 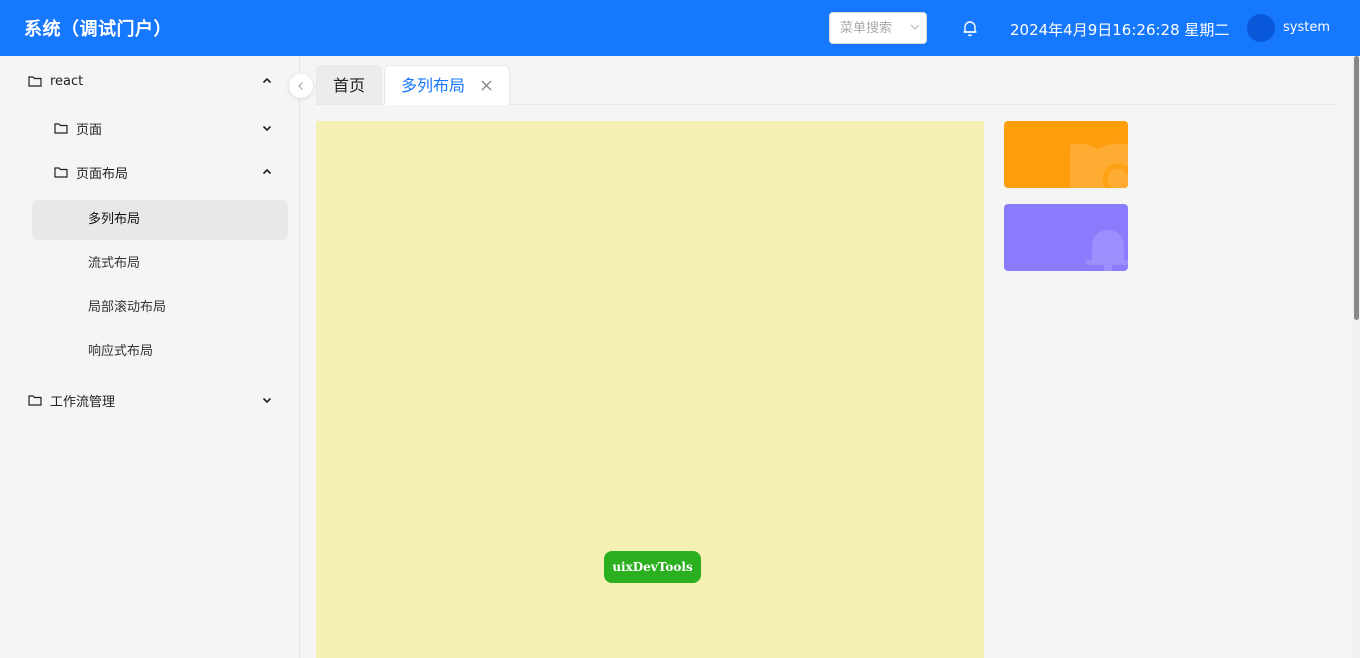 What do you see at coordinates (869, 28) in the screenshot?
I see `menu-search-input` at bounding box center [869, 28].